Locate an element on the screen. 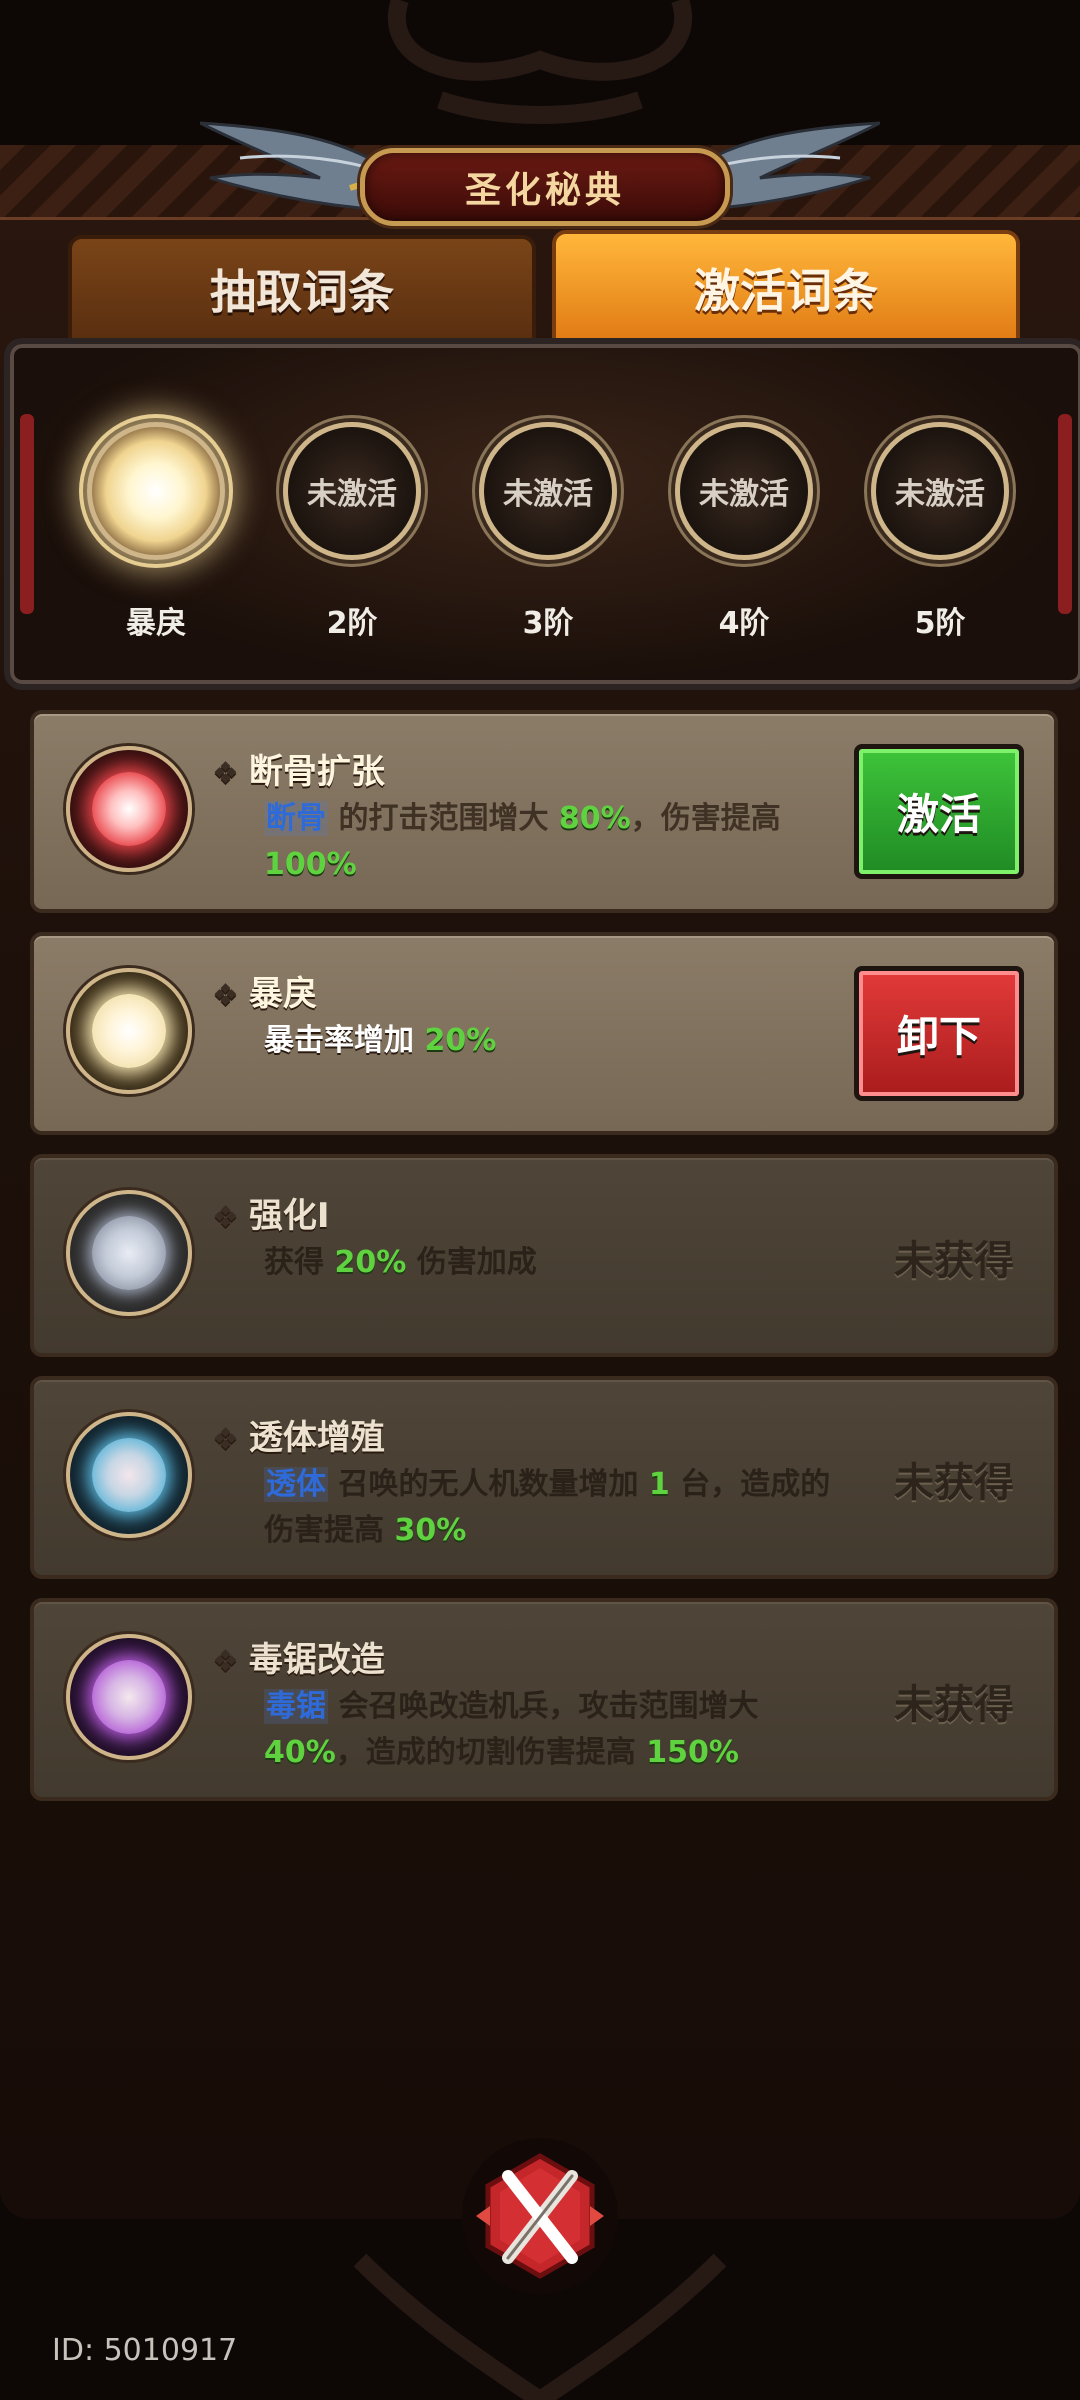 The height and width of the screenshot is (2400, 1080). stage-slot-5: 未激活 5阶 is located at coordinates (940, 532).